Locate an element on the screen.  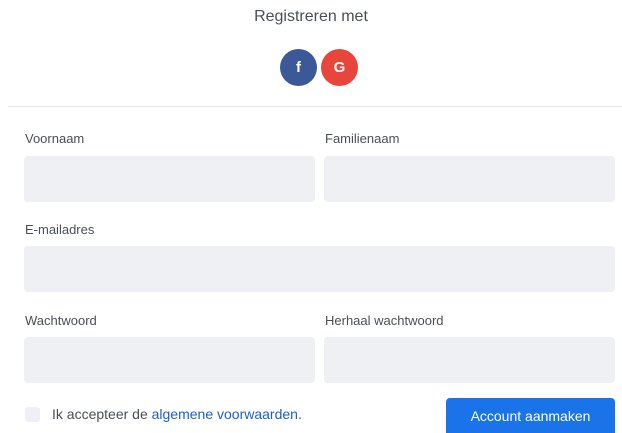
facebook-login-button: f is located at coordinates (298, 67).